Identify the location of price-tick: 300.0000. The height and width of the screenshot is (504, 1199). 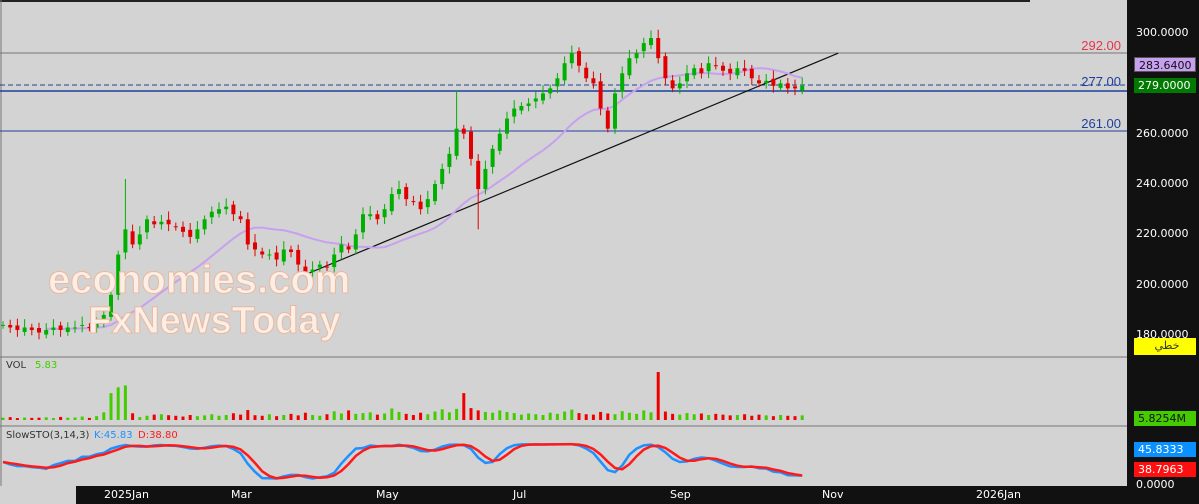
(1162, 32).